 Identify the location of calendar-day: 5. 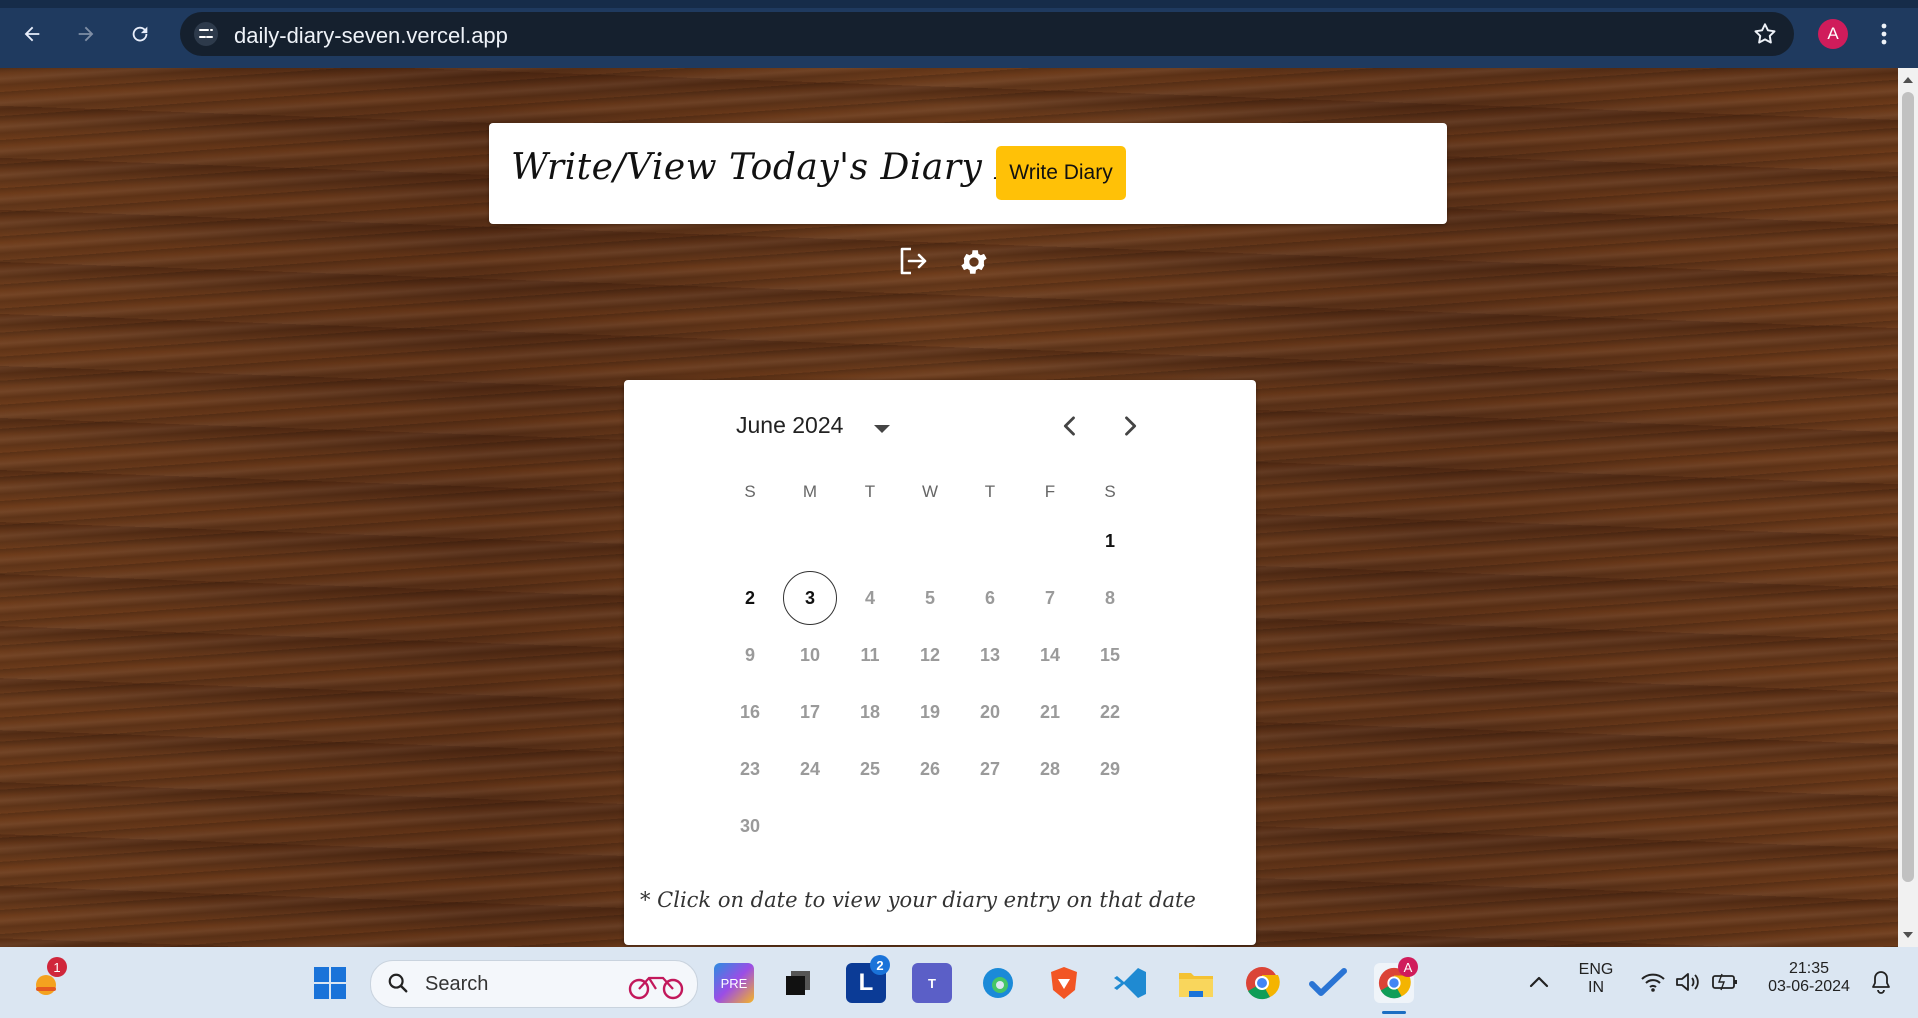
(930, 598).